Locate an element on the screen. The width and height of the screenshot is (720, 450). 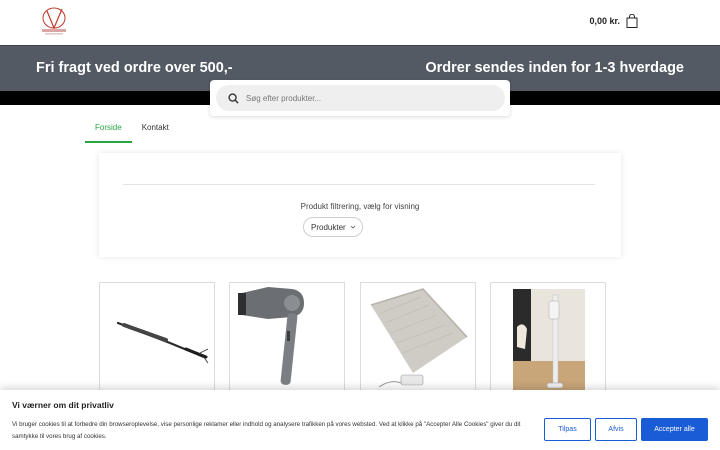
divider is located at coordinates (359, 184).